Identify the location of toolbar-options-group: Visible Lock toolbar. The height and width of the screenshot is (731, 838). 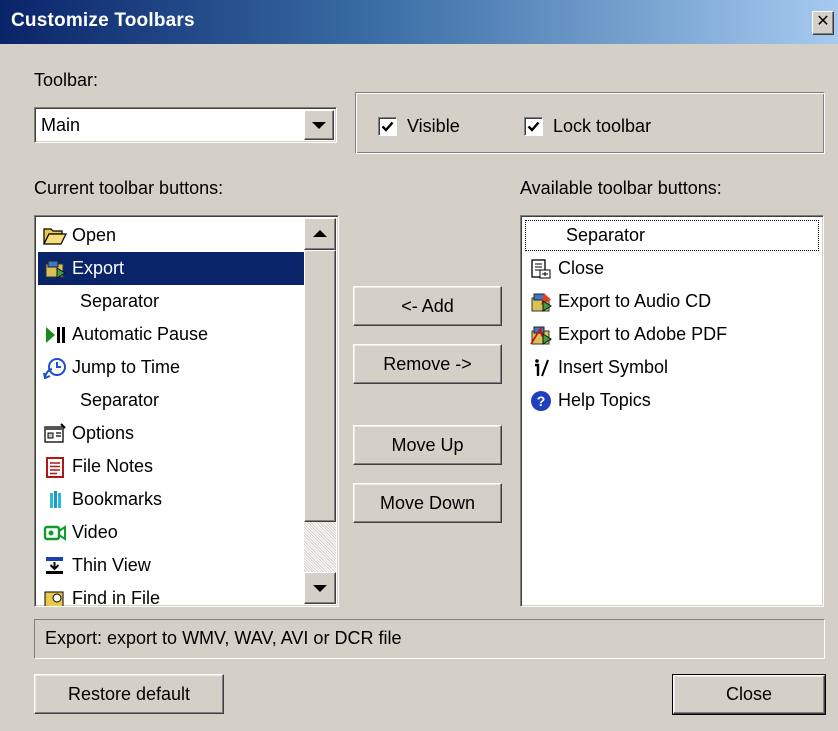
(590, 123).